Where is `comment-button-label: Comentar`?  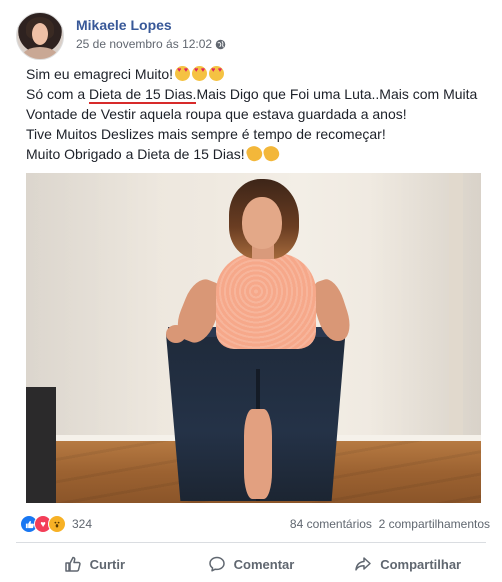
comment-button-label: Comentar is located at coordinates (264, 564).